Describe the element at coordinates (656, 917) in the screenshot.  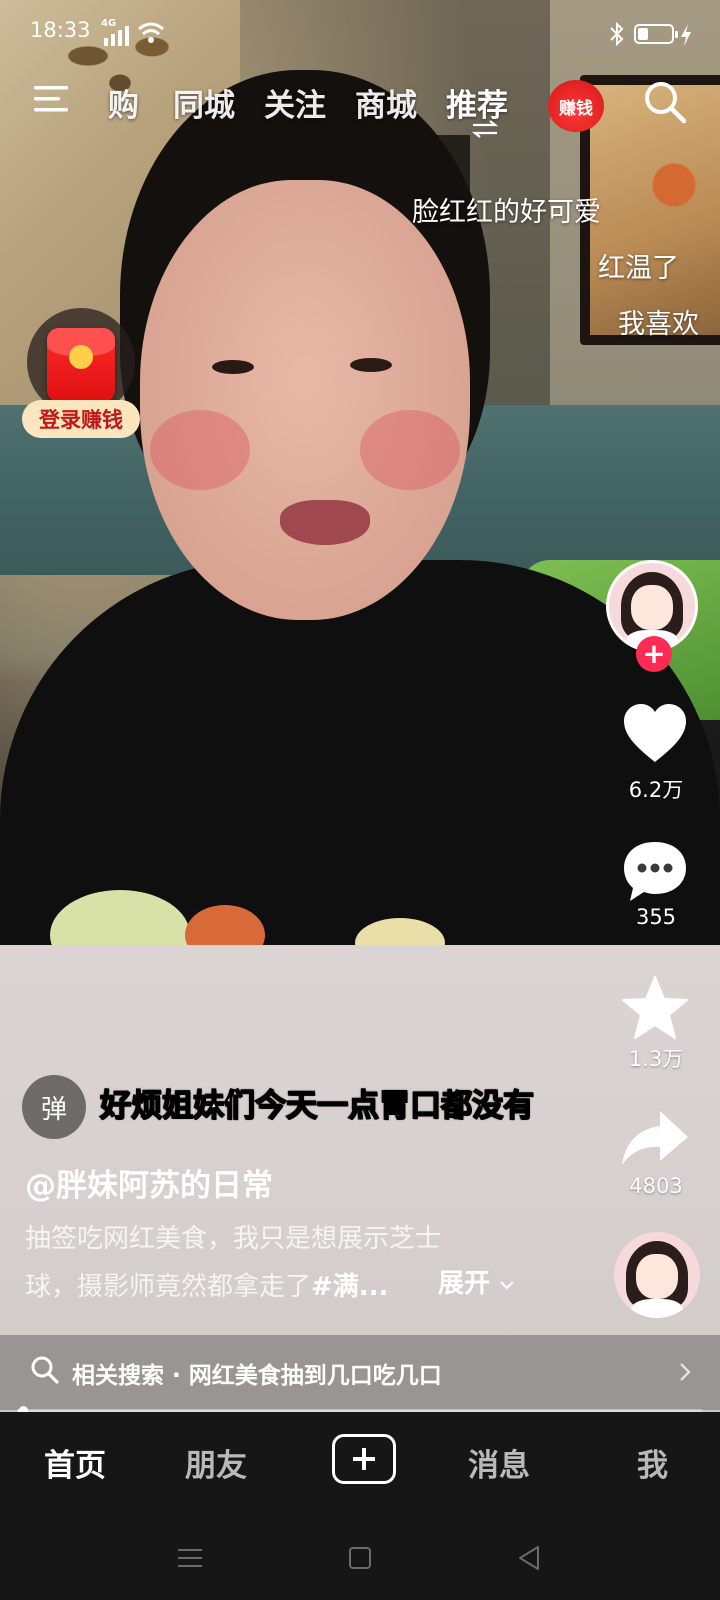
I see `comment-count: 355` at that location.